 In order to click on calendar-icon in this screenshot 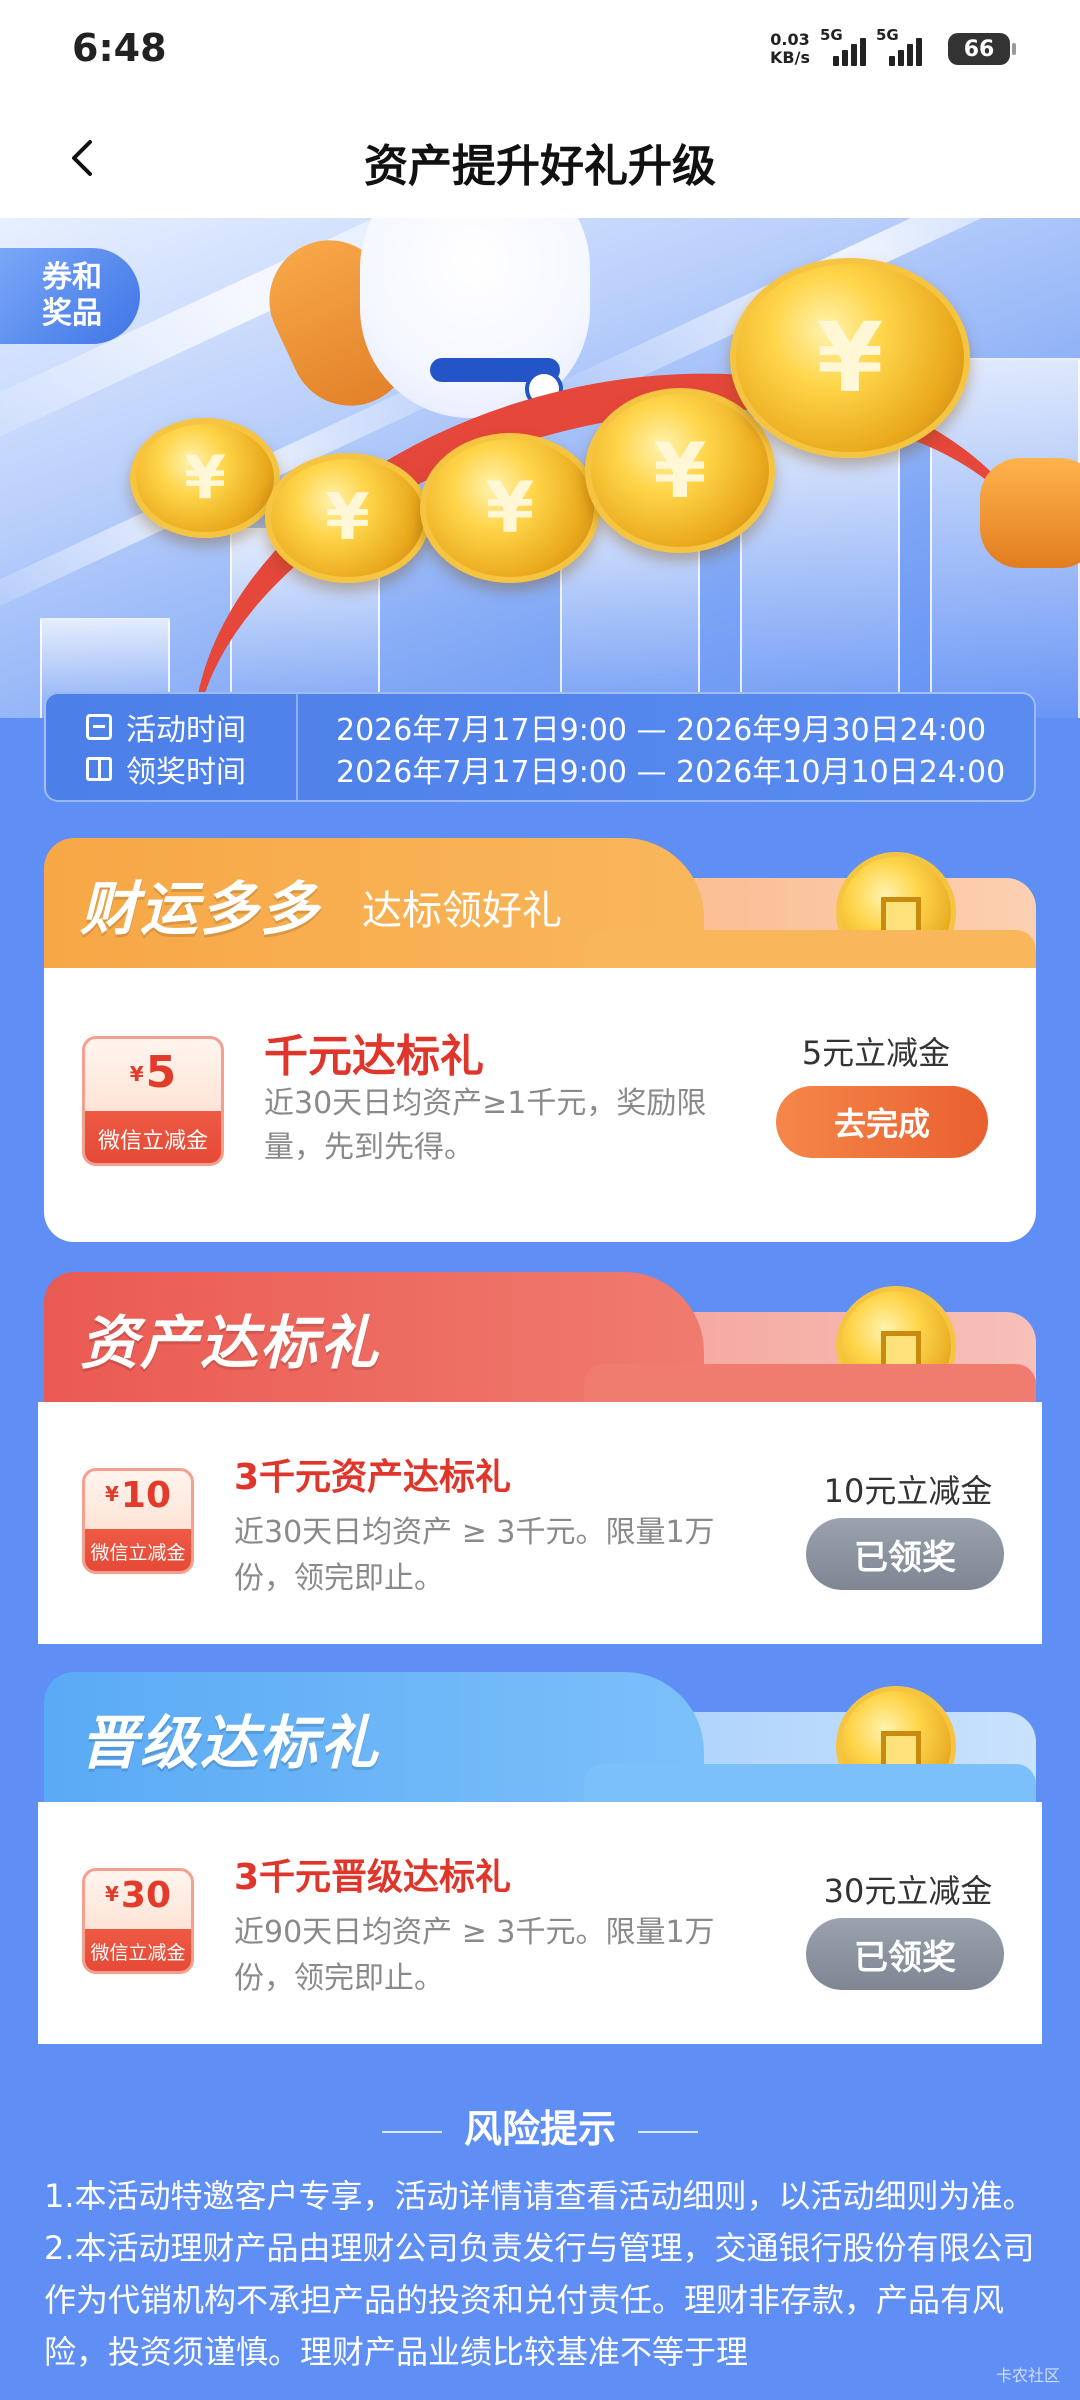, I will do `click(99, 727)`.